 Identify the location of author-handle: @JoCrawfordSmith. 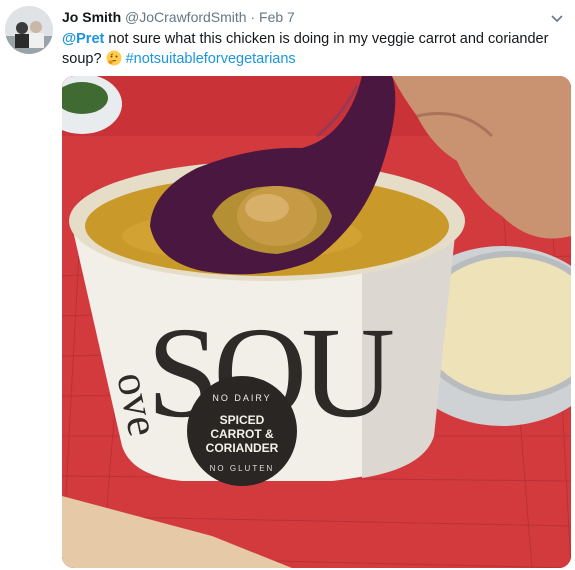
(186, 17).